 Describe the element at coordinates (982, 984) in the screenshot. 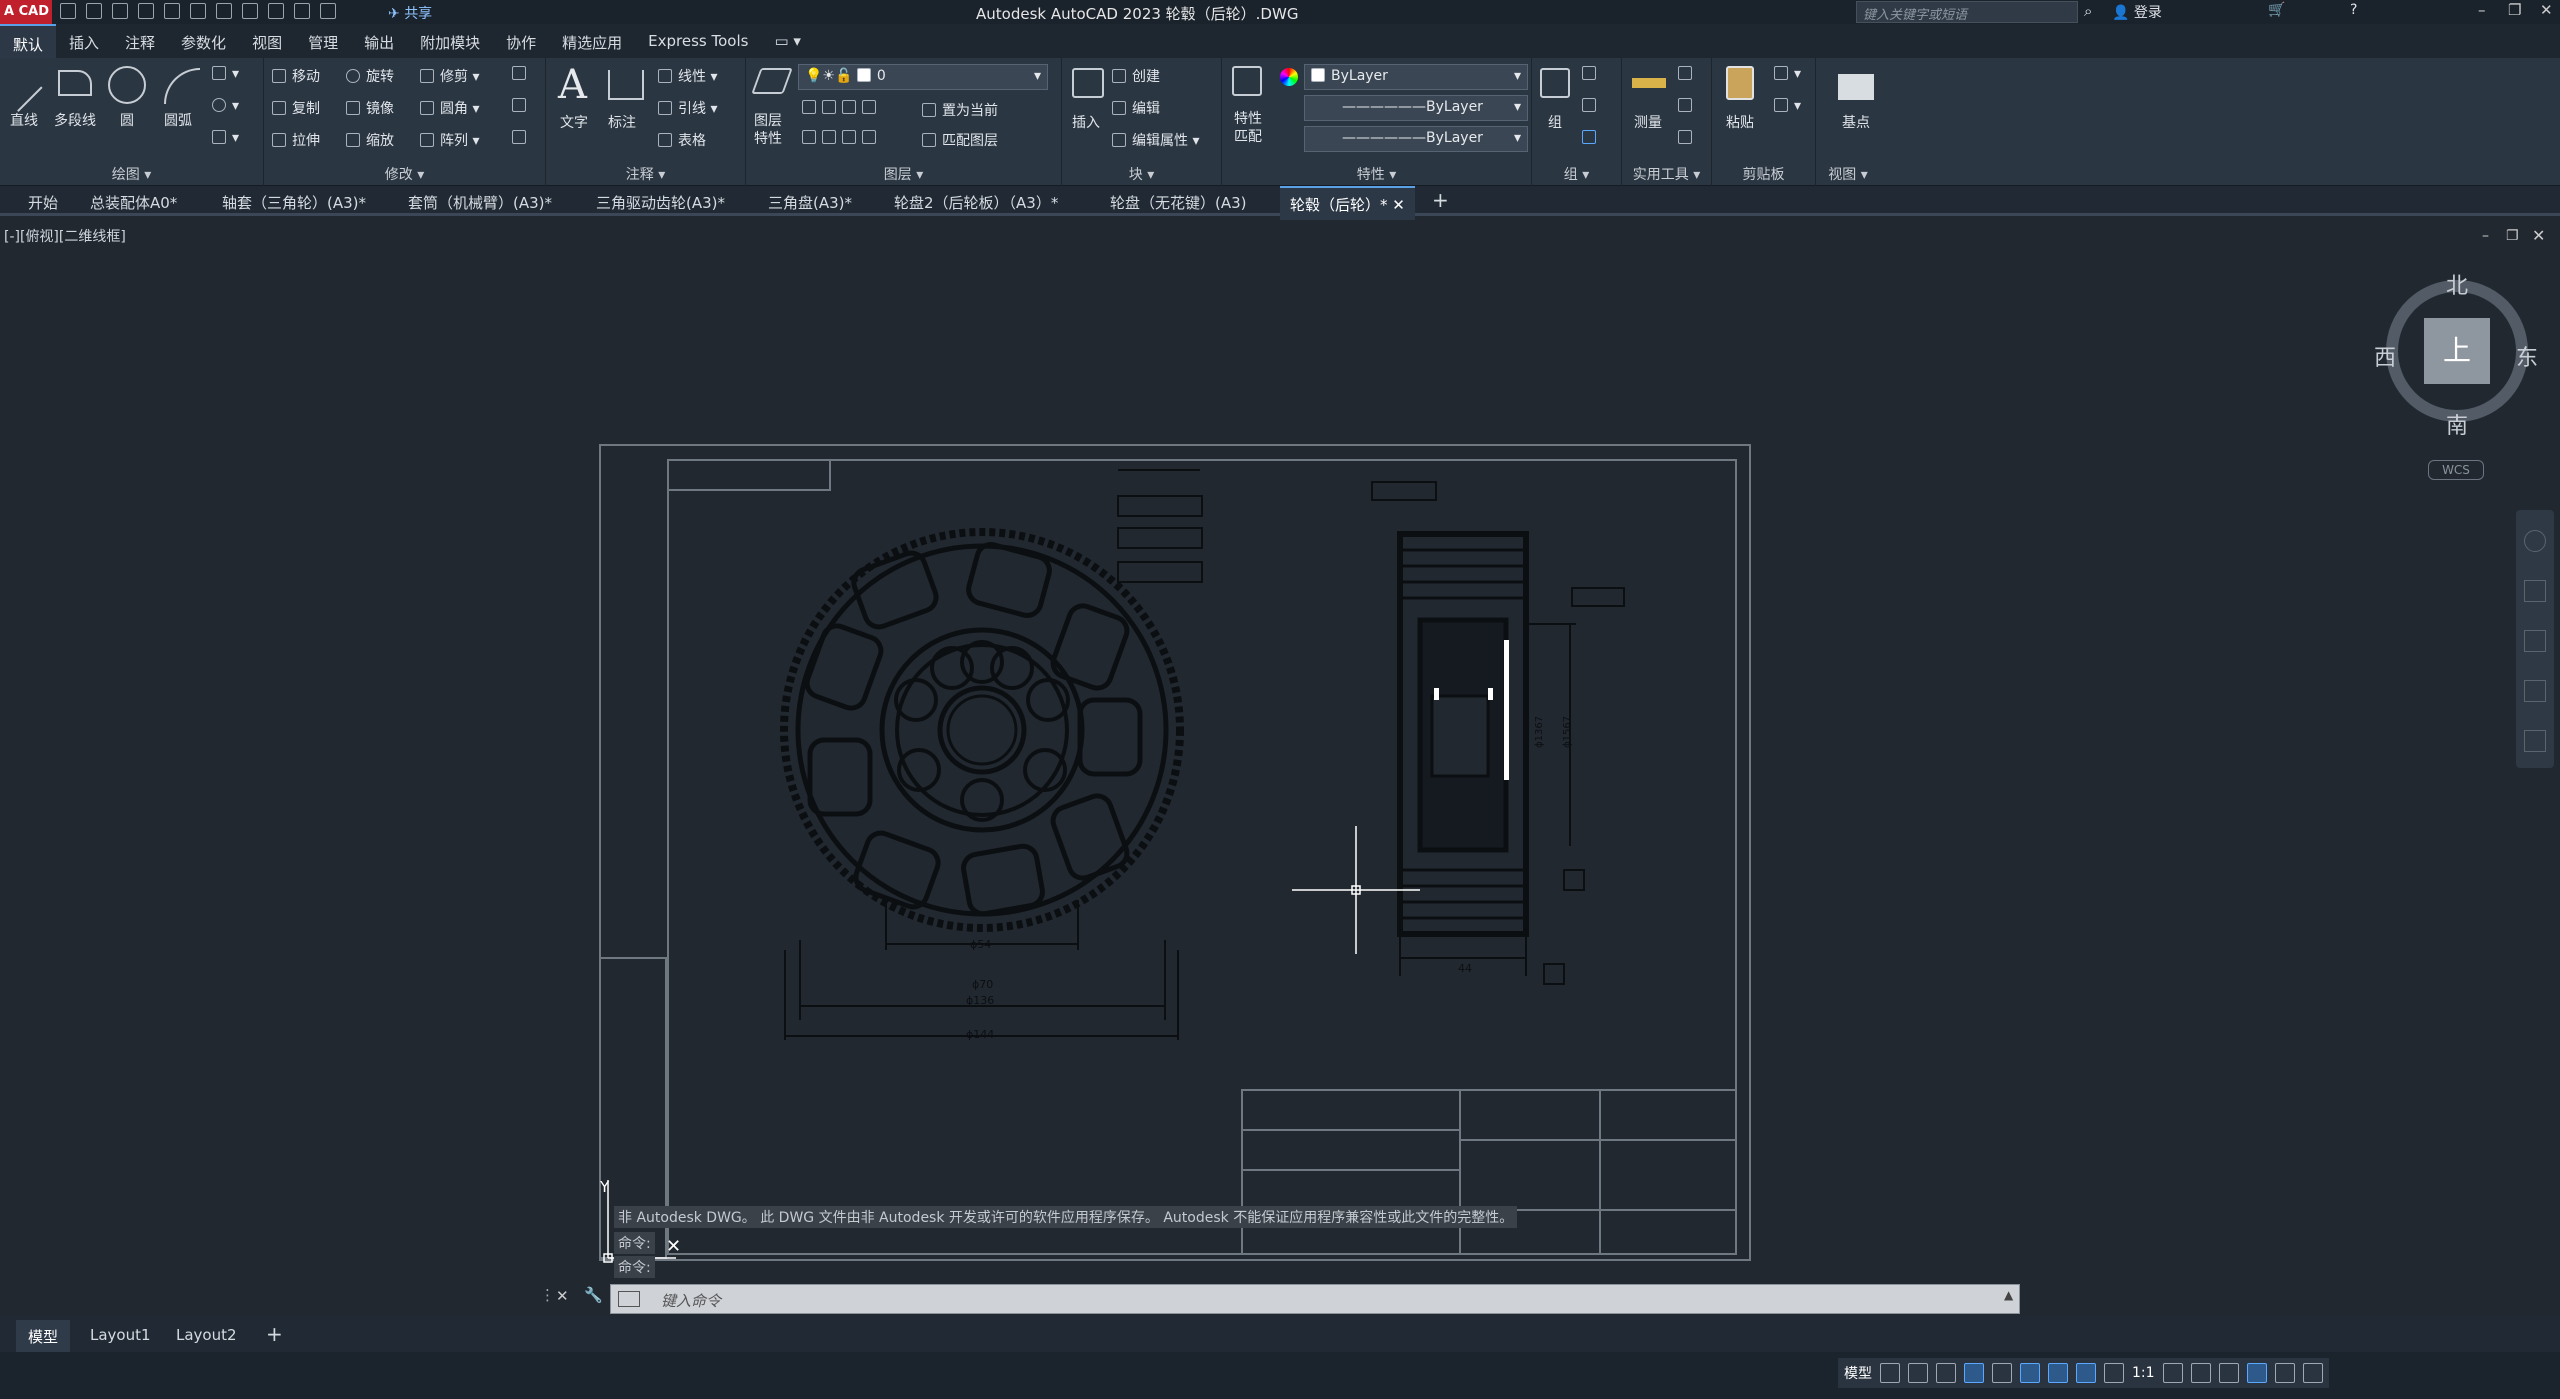

I see `dim-d70: ϕ70` at that location.